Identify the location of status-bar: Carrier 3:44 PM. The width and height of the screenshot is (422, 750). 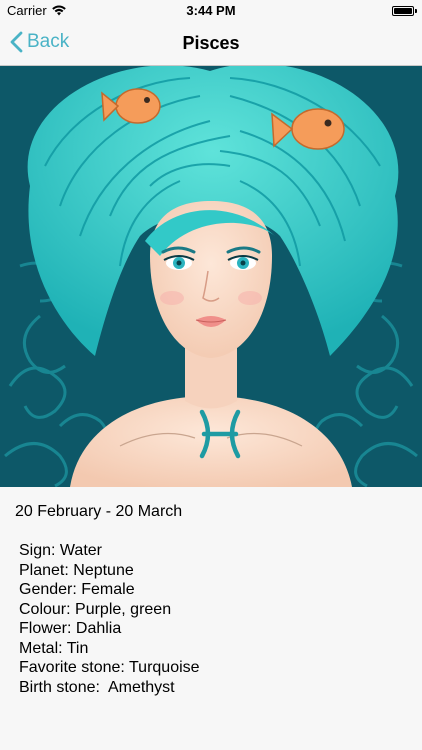
(211, 11).